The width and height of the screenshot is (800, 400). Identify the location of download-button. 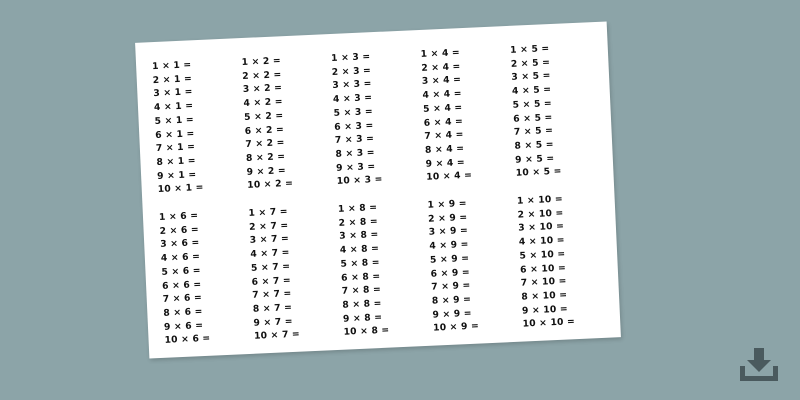
(759, 365).